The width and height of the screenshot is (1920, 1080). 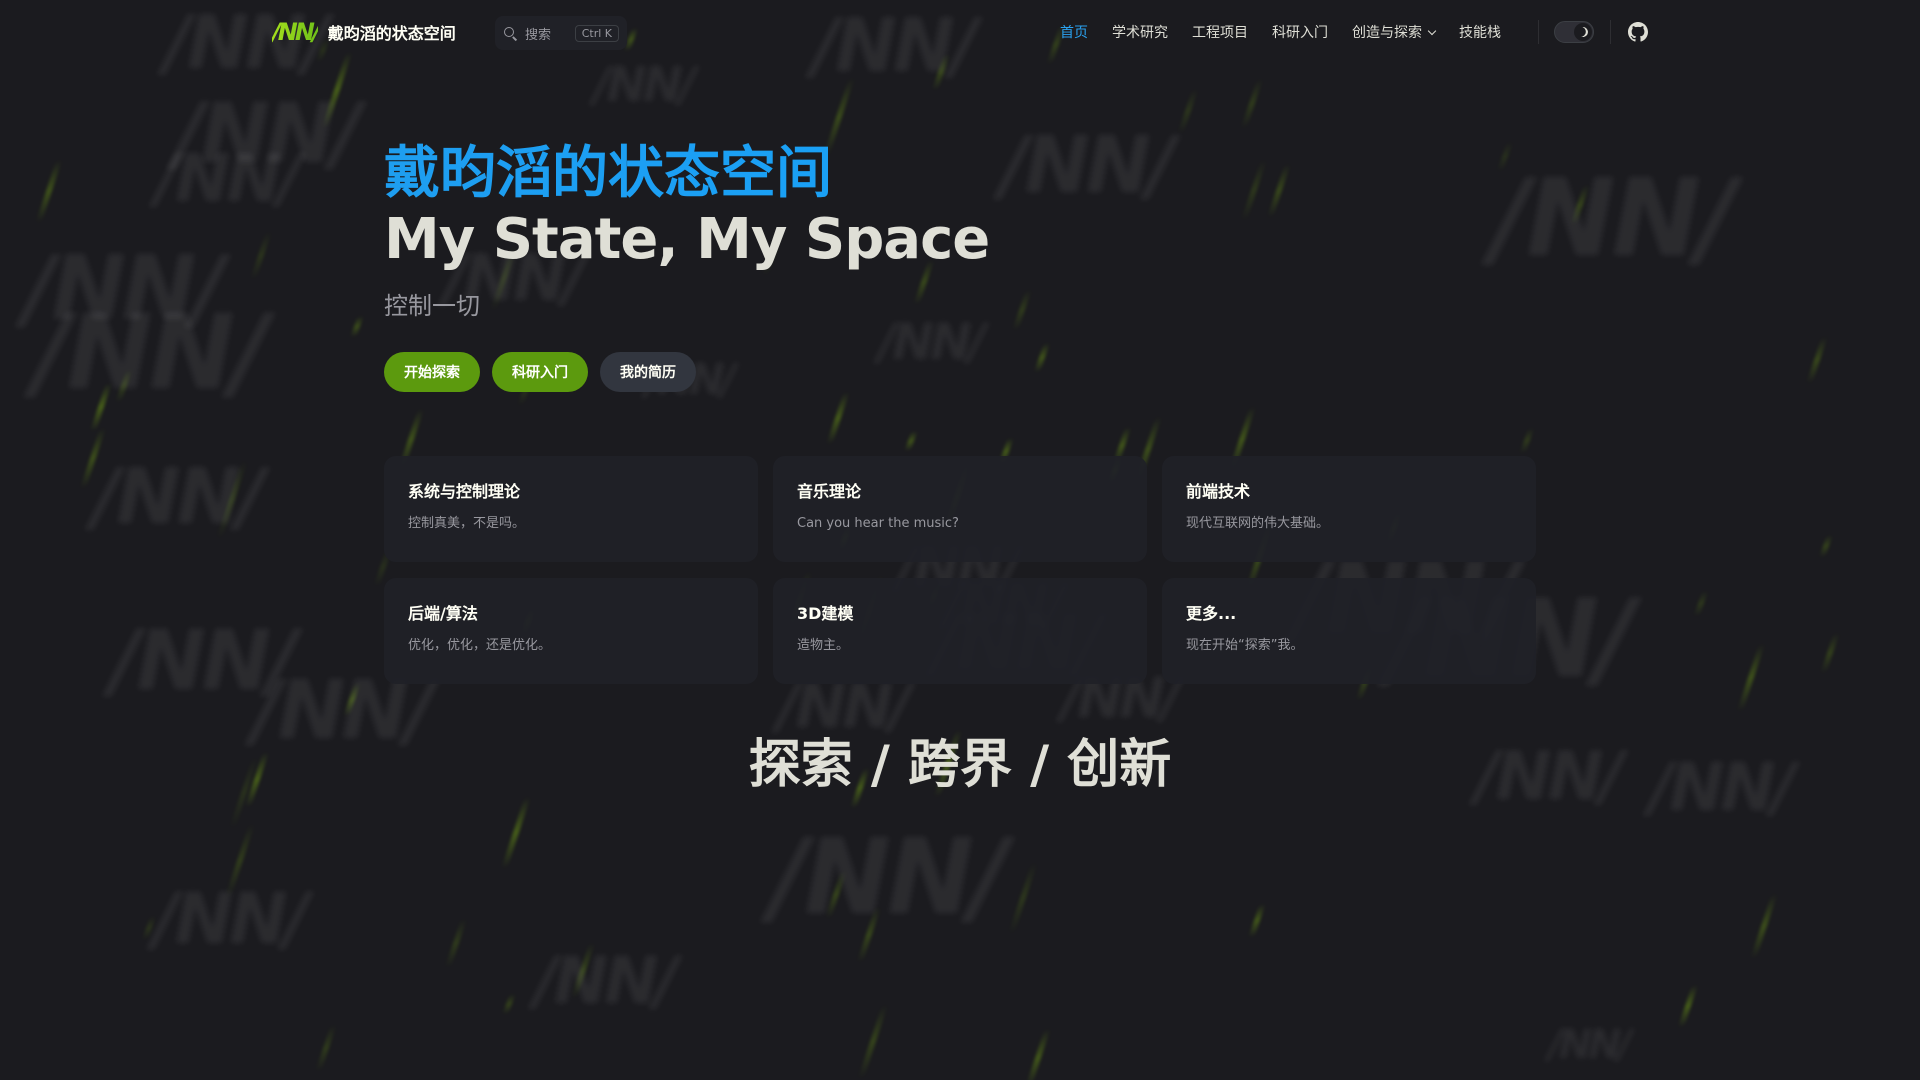 I want to click on site-brand: /NN/ 戴昀滔的状态空间, so click(x=364, y=32).